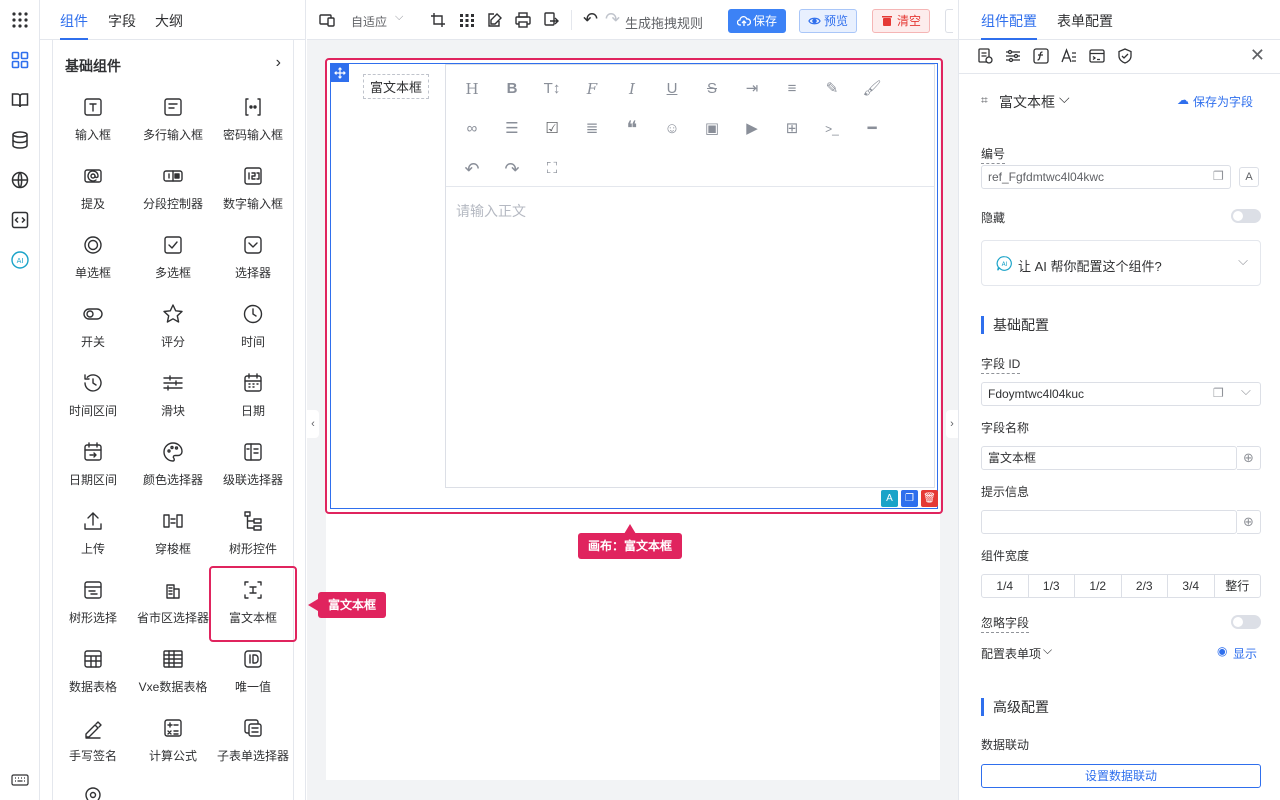 This screenshot has width=1280, height=800. I want to click on component-item: 上传, so click(93, 530).